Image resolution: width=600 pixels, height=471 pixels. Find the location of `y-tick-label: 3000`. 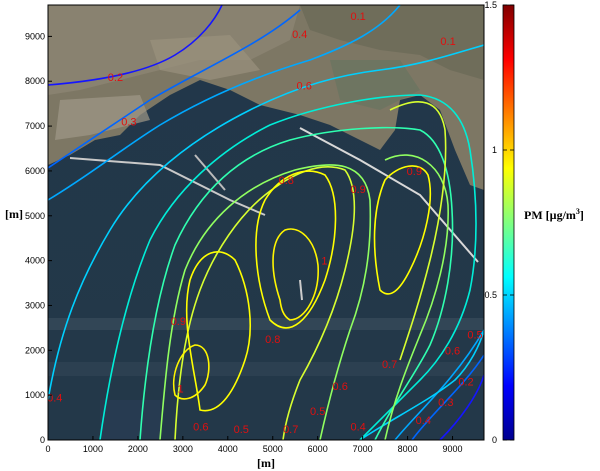

y-tick-label: 3000 is located at coordinates (35, 305).